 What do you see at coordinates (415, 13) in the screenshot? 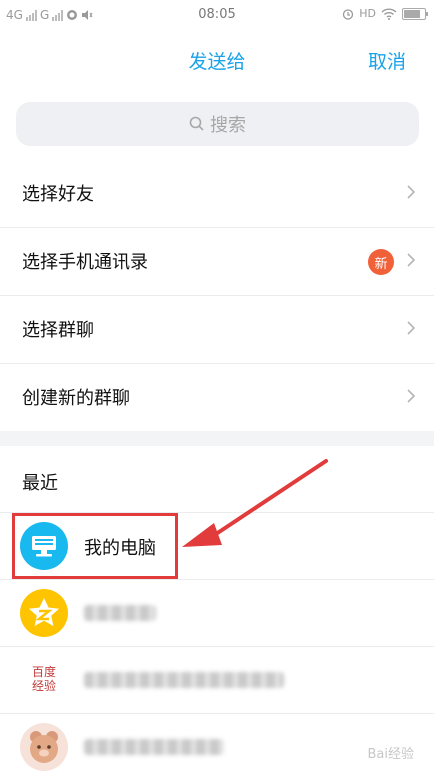
I see `battery-icon` at bounding box center [415, 13].